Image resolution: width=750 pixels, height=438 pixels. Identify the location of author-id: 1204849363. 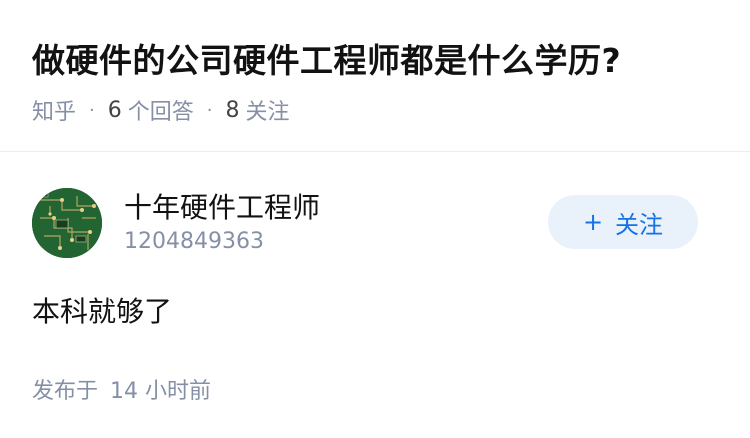
(194, 241).